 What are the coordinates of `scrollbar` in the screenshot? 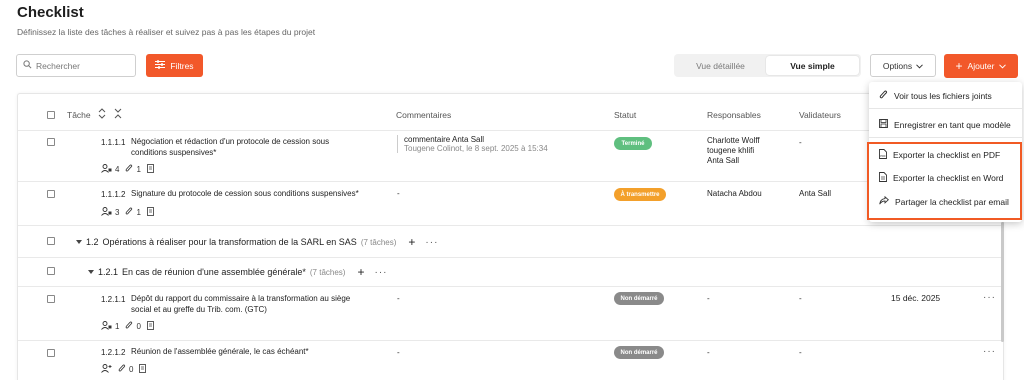 It's located at (1002, 282).